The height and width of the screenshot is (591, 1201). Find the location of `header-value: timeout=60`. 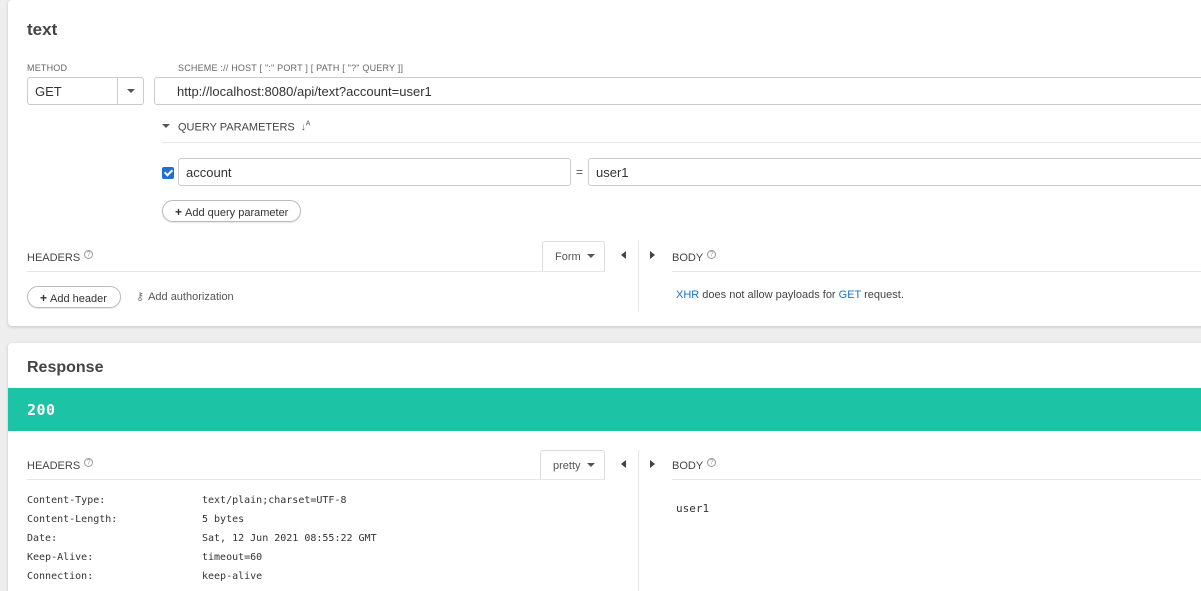

header-value: timeout=60 is located at coordinates (232, 557).